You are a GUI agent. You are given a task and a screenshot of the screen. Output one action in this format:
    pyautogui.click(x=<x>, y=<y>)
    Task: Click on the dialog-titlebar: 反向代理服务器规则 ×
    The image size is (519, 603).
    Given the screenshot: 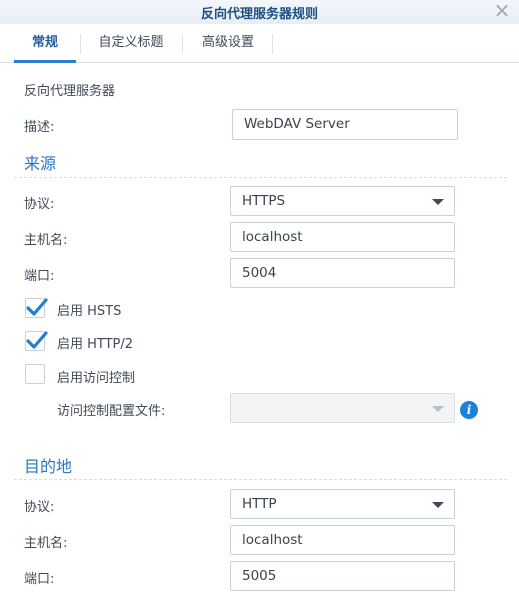 What is the action you would take?
    pyautogui.click(x=259, y=12)
    